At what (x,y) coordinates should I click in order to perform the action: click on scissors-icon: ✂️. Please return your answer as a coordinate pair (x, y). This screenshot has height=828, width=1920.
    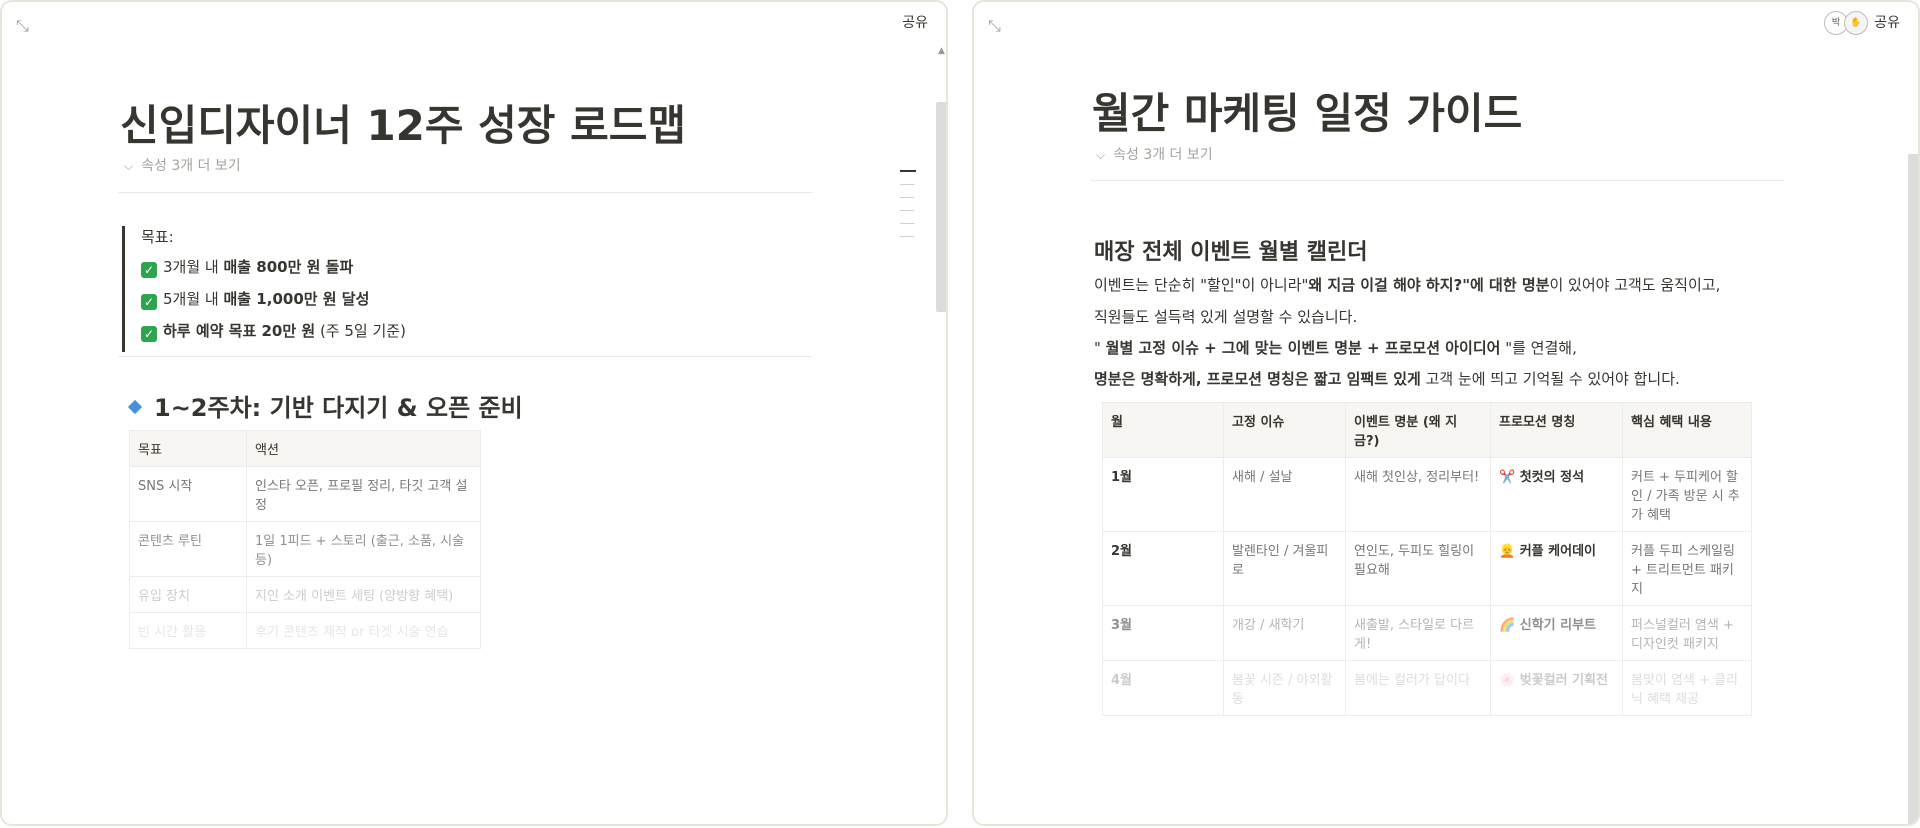
    Looking at the image, I should click on (1507, 477).